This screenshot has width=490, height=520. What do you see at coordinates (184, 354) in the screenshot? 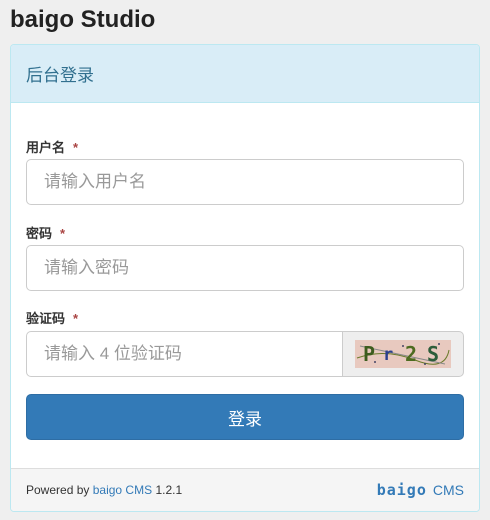
I see `captcha-input` at bounding box center [184, 354].